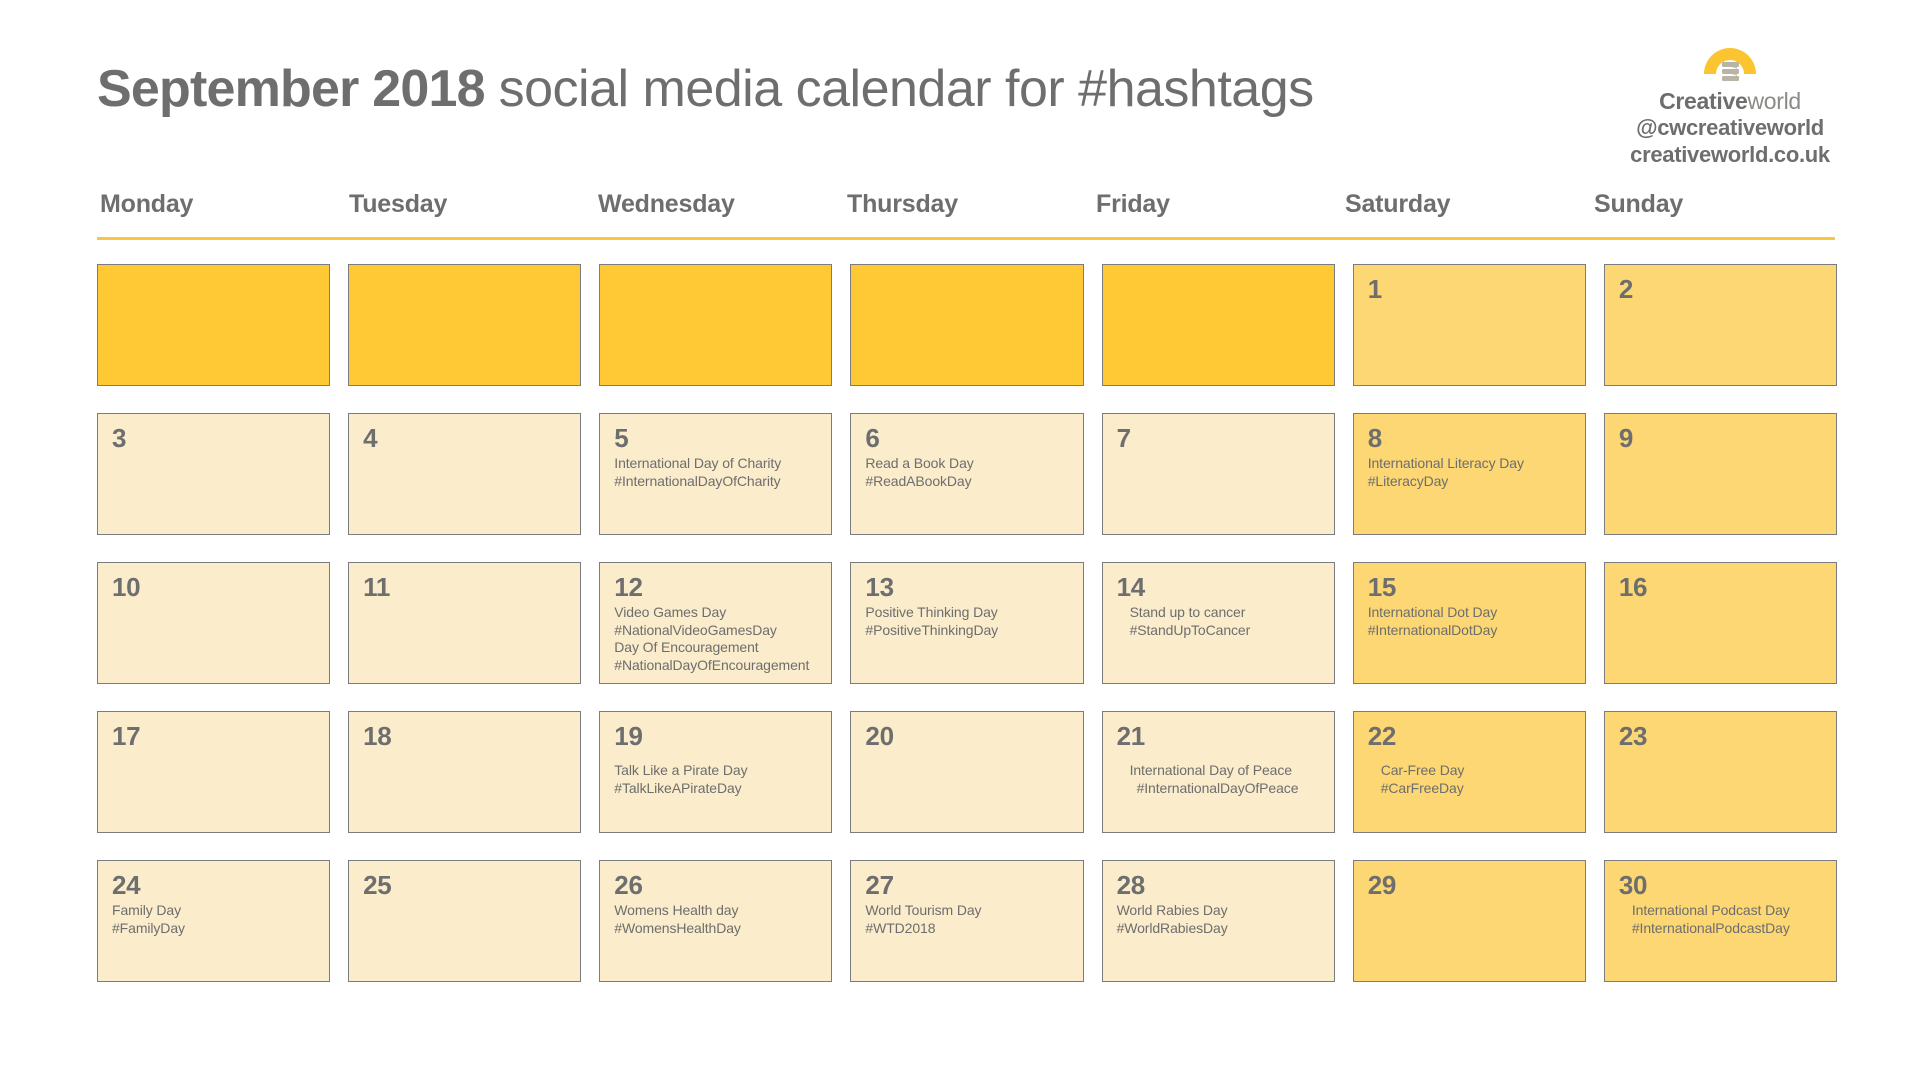 Image resolution: width=1920 pixels, height=1080 pixels. What do you see at coordinates (126, 587) in the screenshot?
I see `day-number: 10` at bounding box center [126, 587].